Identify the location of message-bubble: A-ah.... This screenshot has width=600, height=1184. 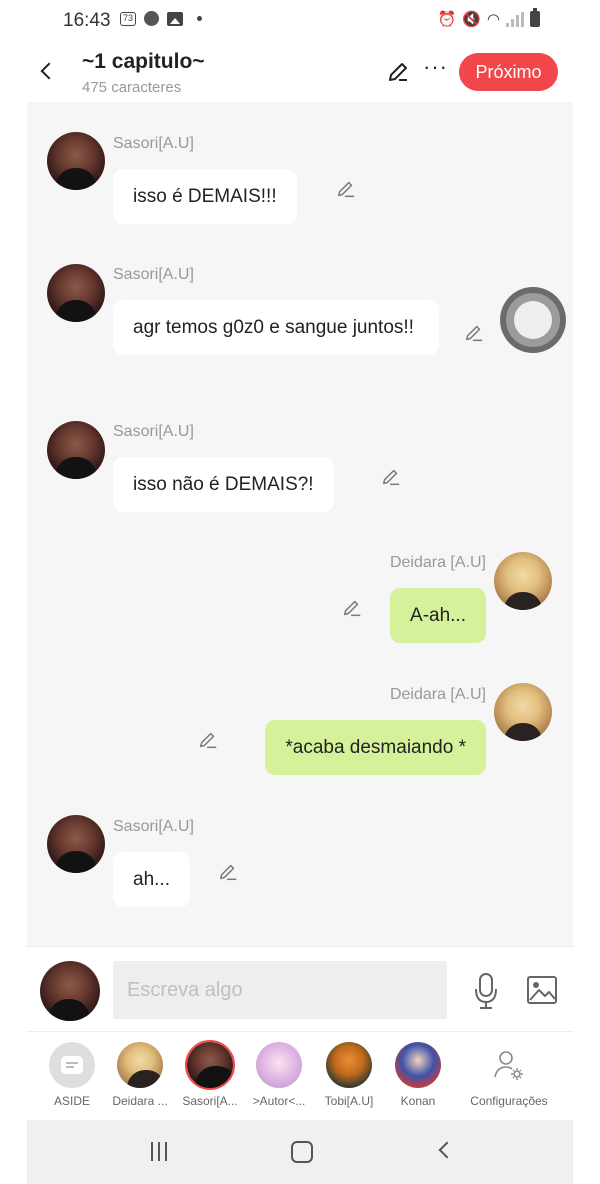
(438, 615).